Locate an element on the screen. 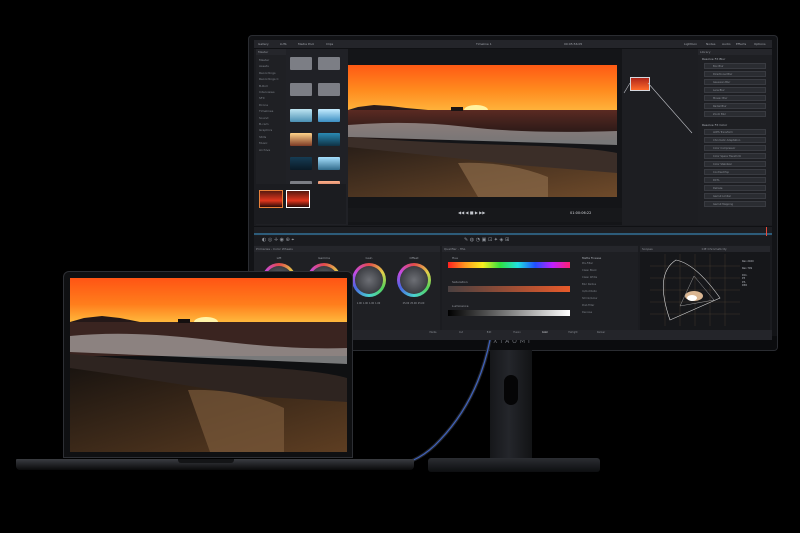 This screenshot has height=533, width=800. effect-item: Gamut Limiter is located at coordinates (735, 196).